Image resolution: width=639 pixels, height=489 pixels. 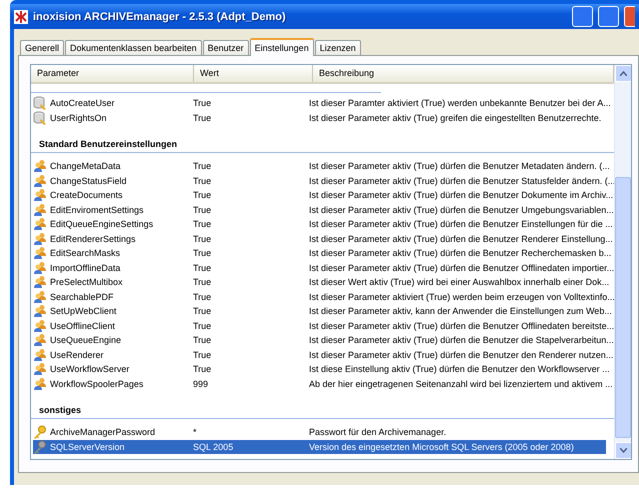 What do you see at coordinates (88, 180) in the screenshot?
I see `parameter-name: ChangeStatusField` at bounding box center [88, 180].